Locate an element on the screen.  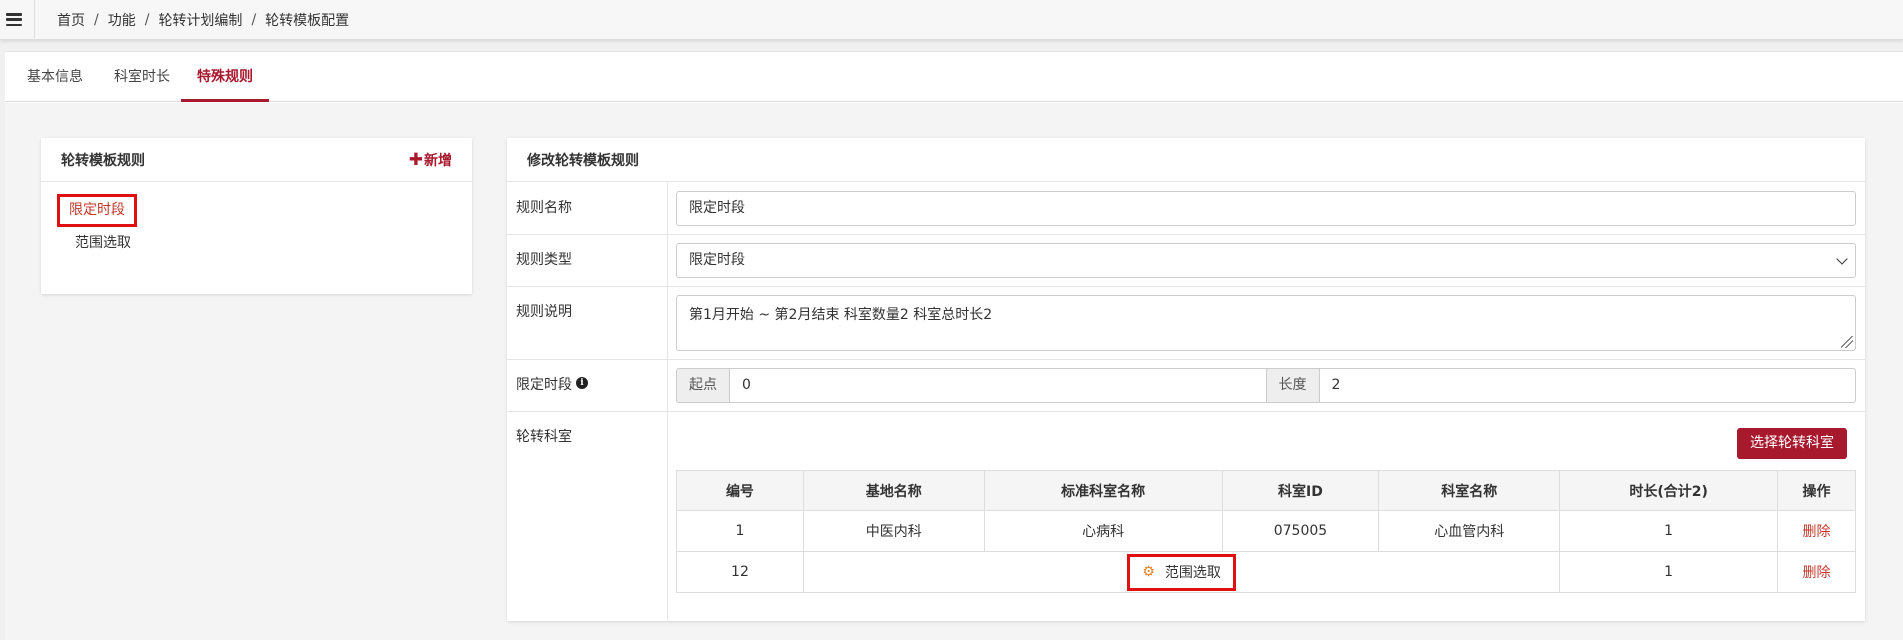
range-select-label: 范围选取 is located at coordinates (1192, 573).